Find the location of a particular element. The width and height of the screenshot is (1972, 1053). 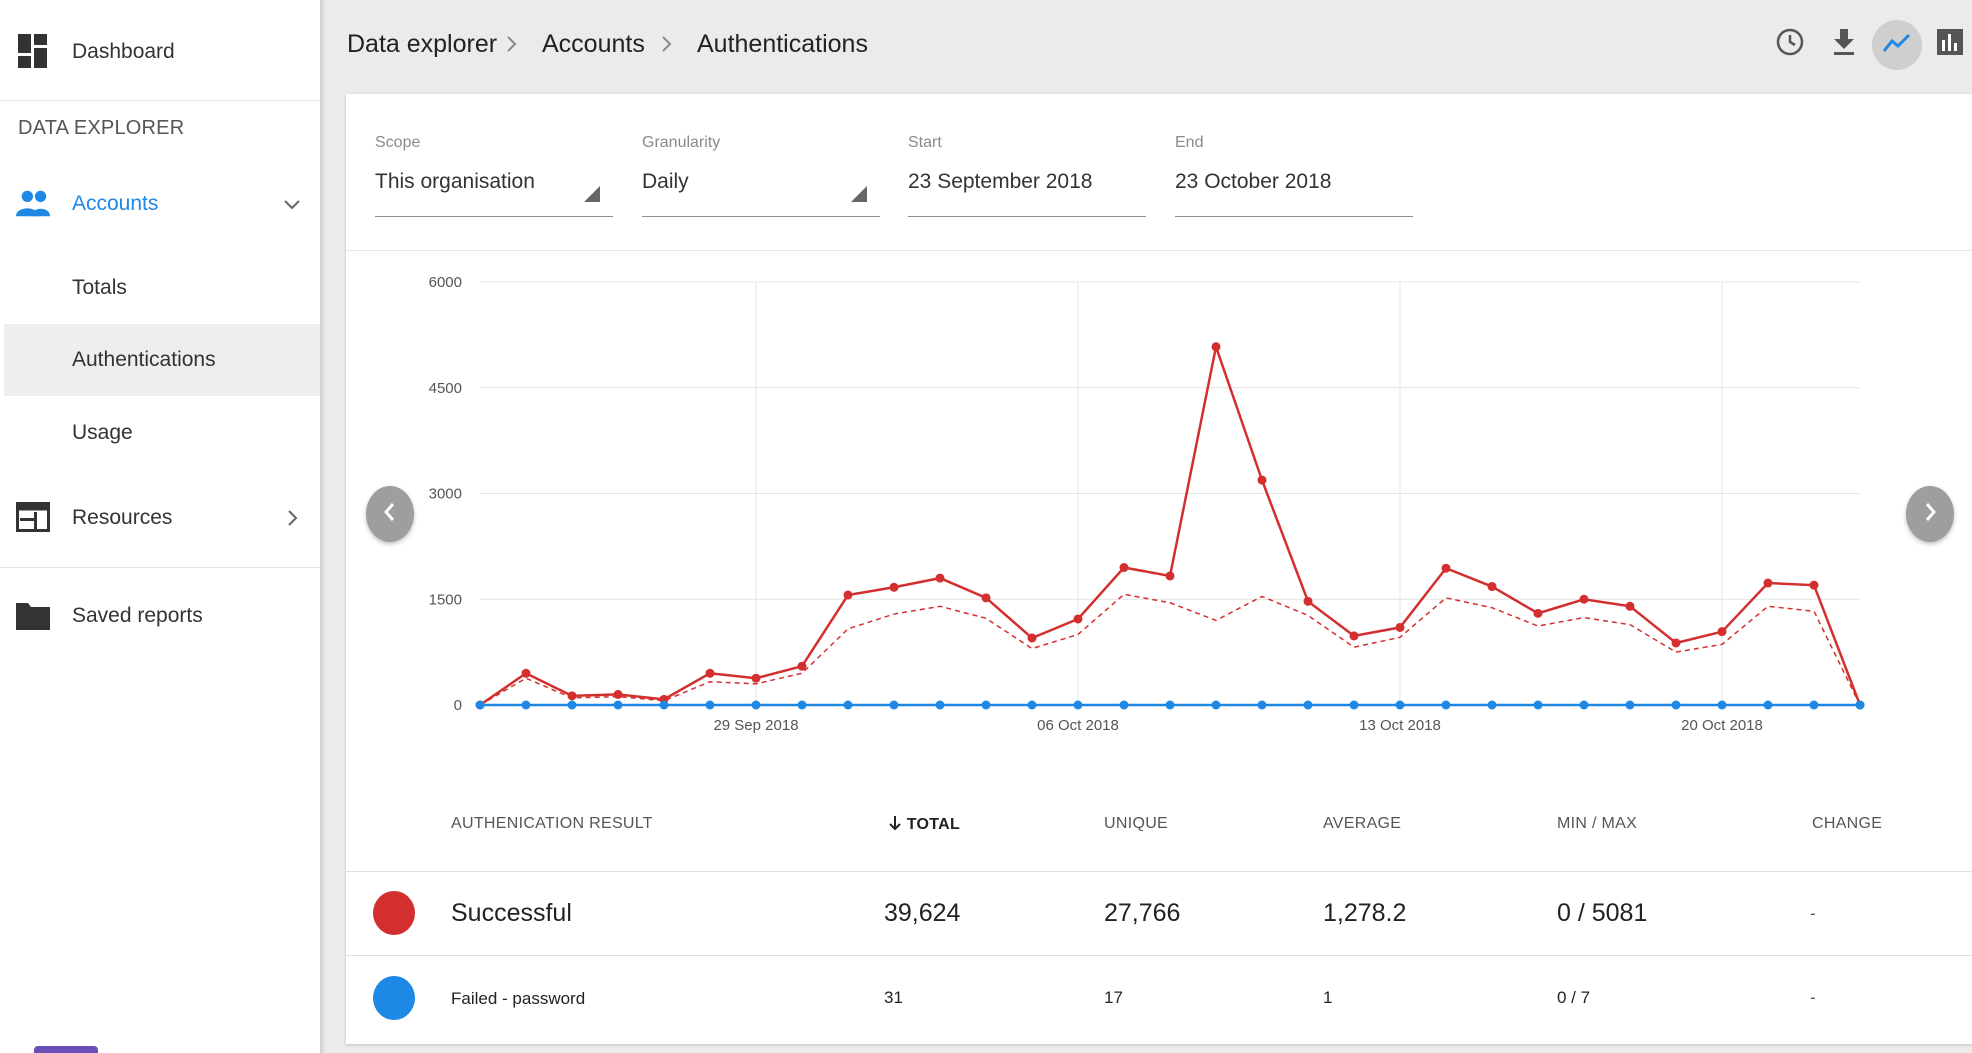

chevron-left-icon is located at coordinates (390, 514).